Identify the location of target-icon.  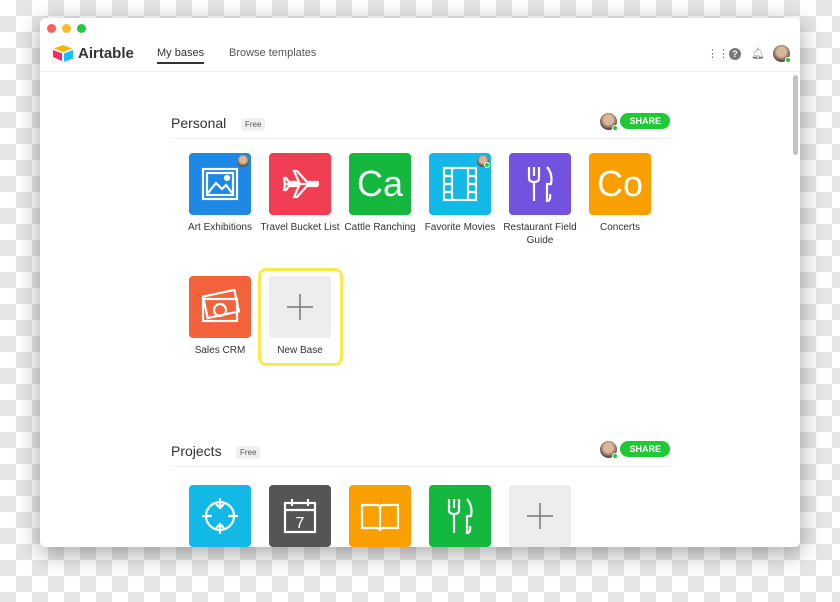
(220, 516).